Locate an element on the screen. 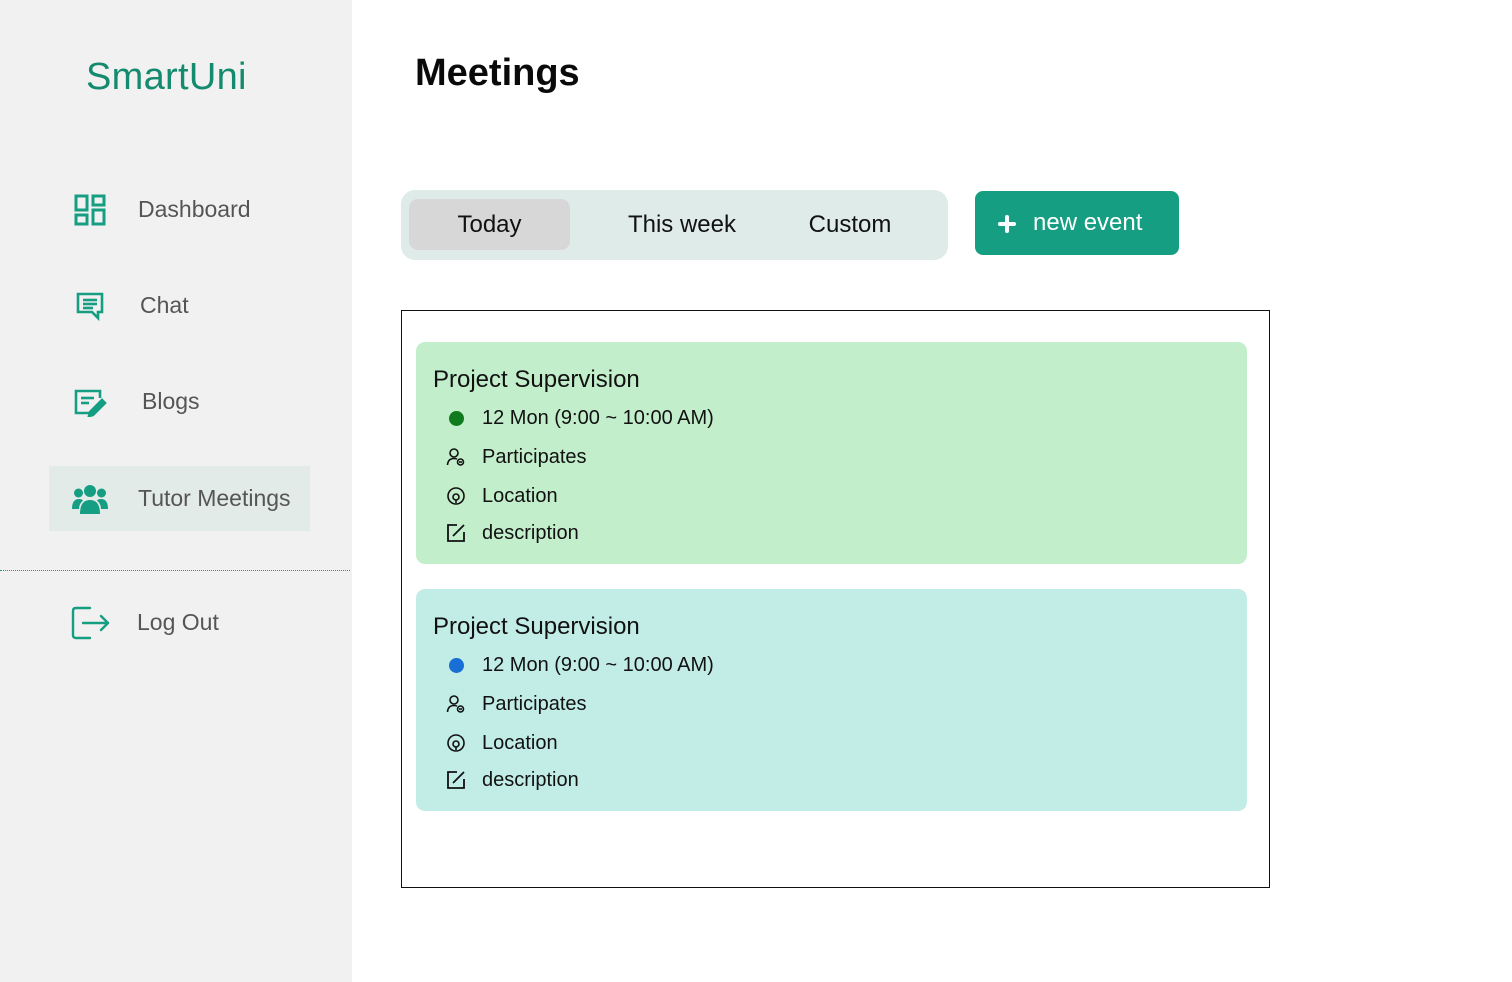  tab-this-week: This week is located at coordinates (682, 224).